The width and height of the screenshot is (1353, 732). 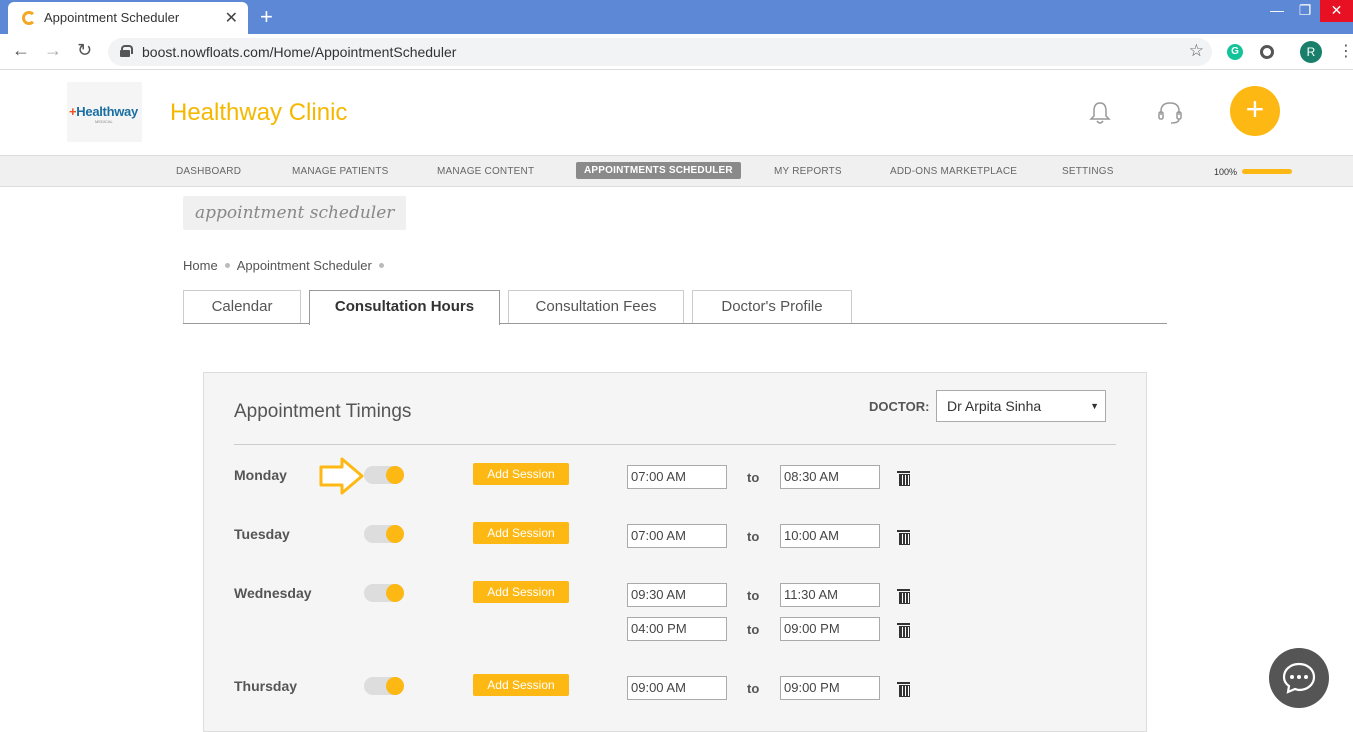 What do you see at coordinates (521, 685) in the screenshot?
I see `add-session-button-thursday: Add Session` at bounding box center [521, 685].